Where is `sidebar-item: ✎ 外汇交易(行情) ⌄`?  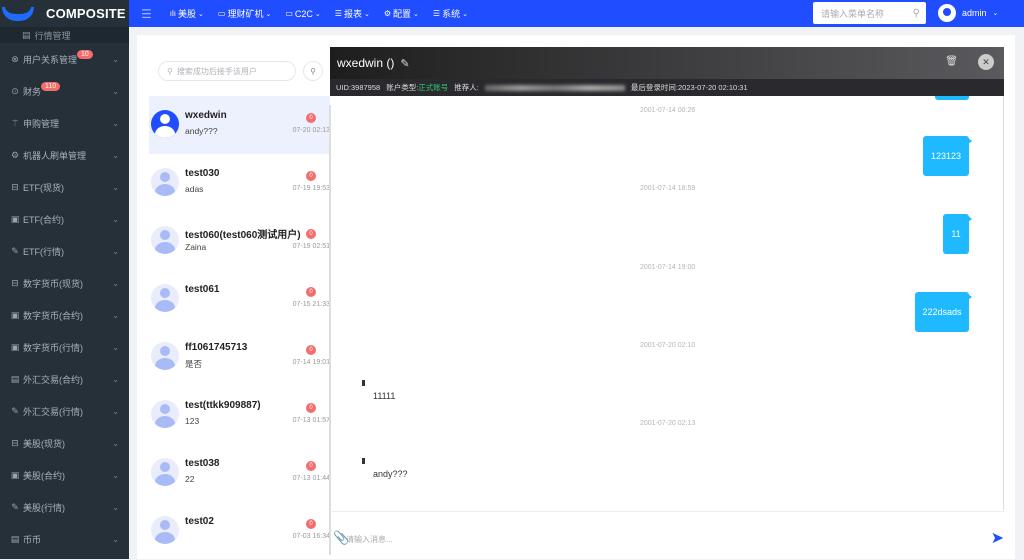
sidebar-item: ✎ 外汇交易(行情) ⌄ is located at coordinates (64, 411).